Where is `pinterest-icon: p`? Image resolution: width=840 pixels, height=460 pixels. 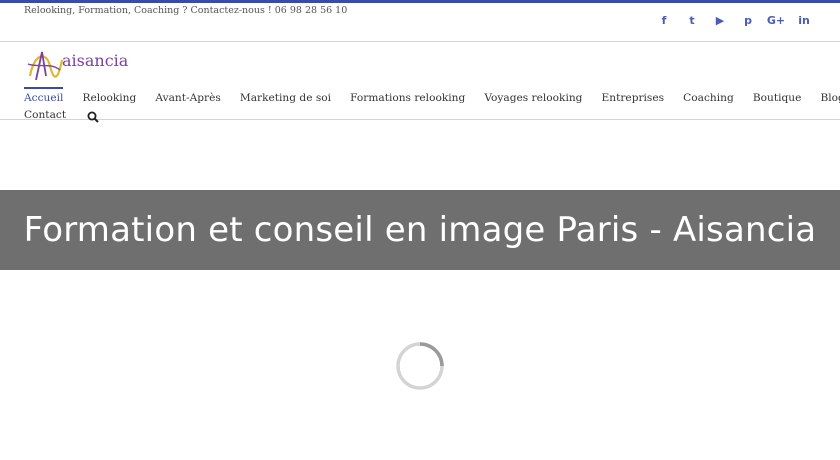 pinterest-icon: p is located at coordinates (748, 20).